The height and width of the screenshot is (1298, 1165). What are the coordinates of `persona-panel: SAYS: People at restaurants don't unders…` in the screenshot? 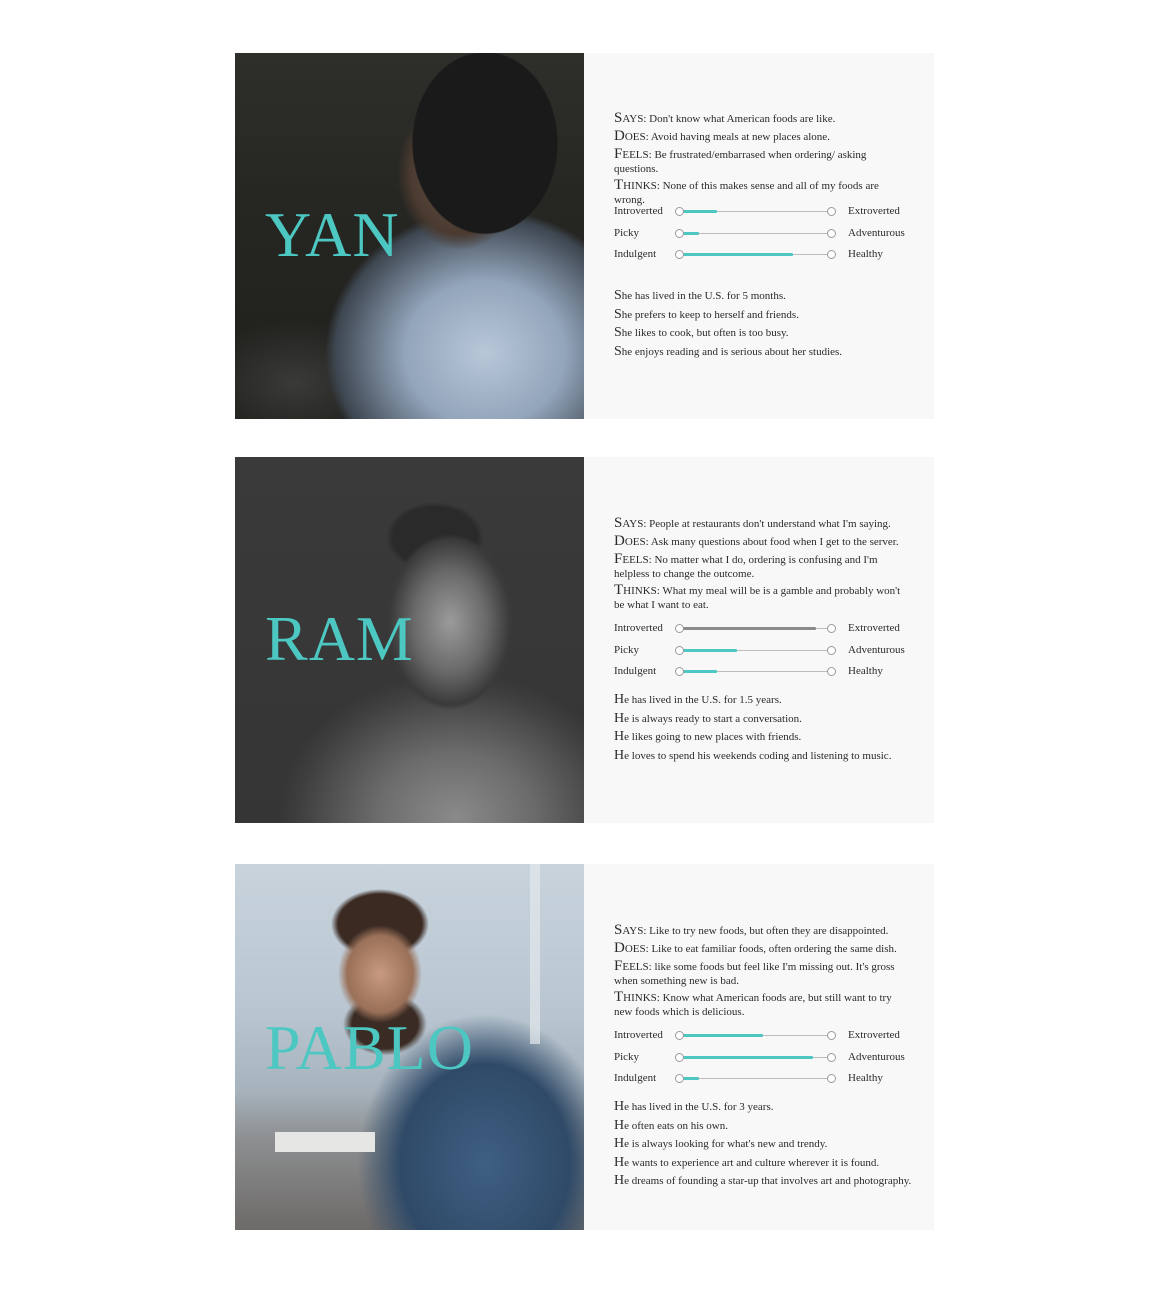 It's located at (759, 640).